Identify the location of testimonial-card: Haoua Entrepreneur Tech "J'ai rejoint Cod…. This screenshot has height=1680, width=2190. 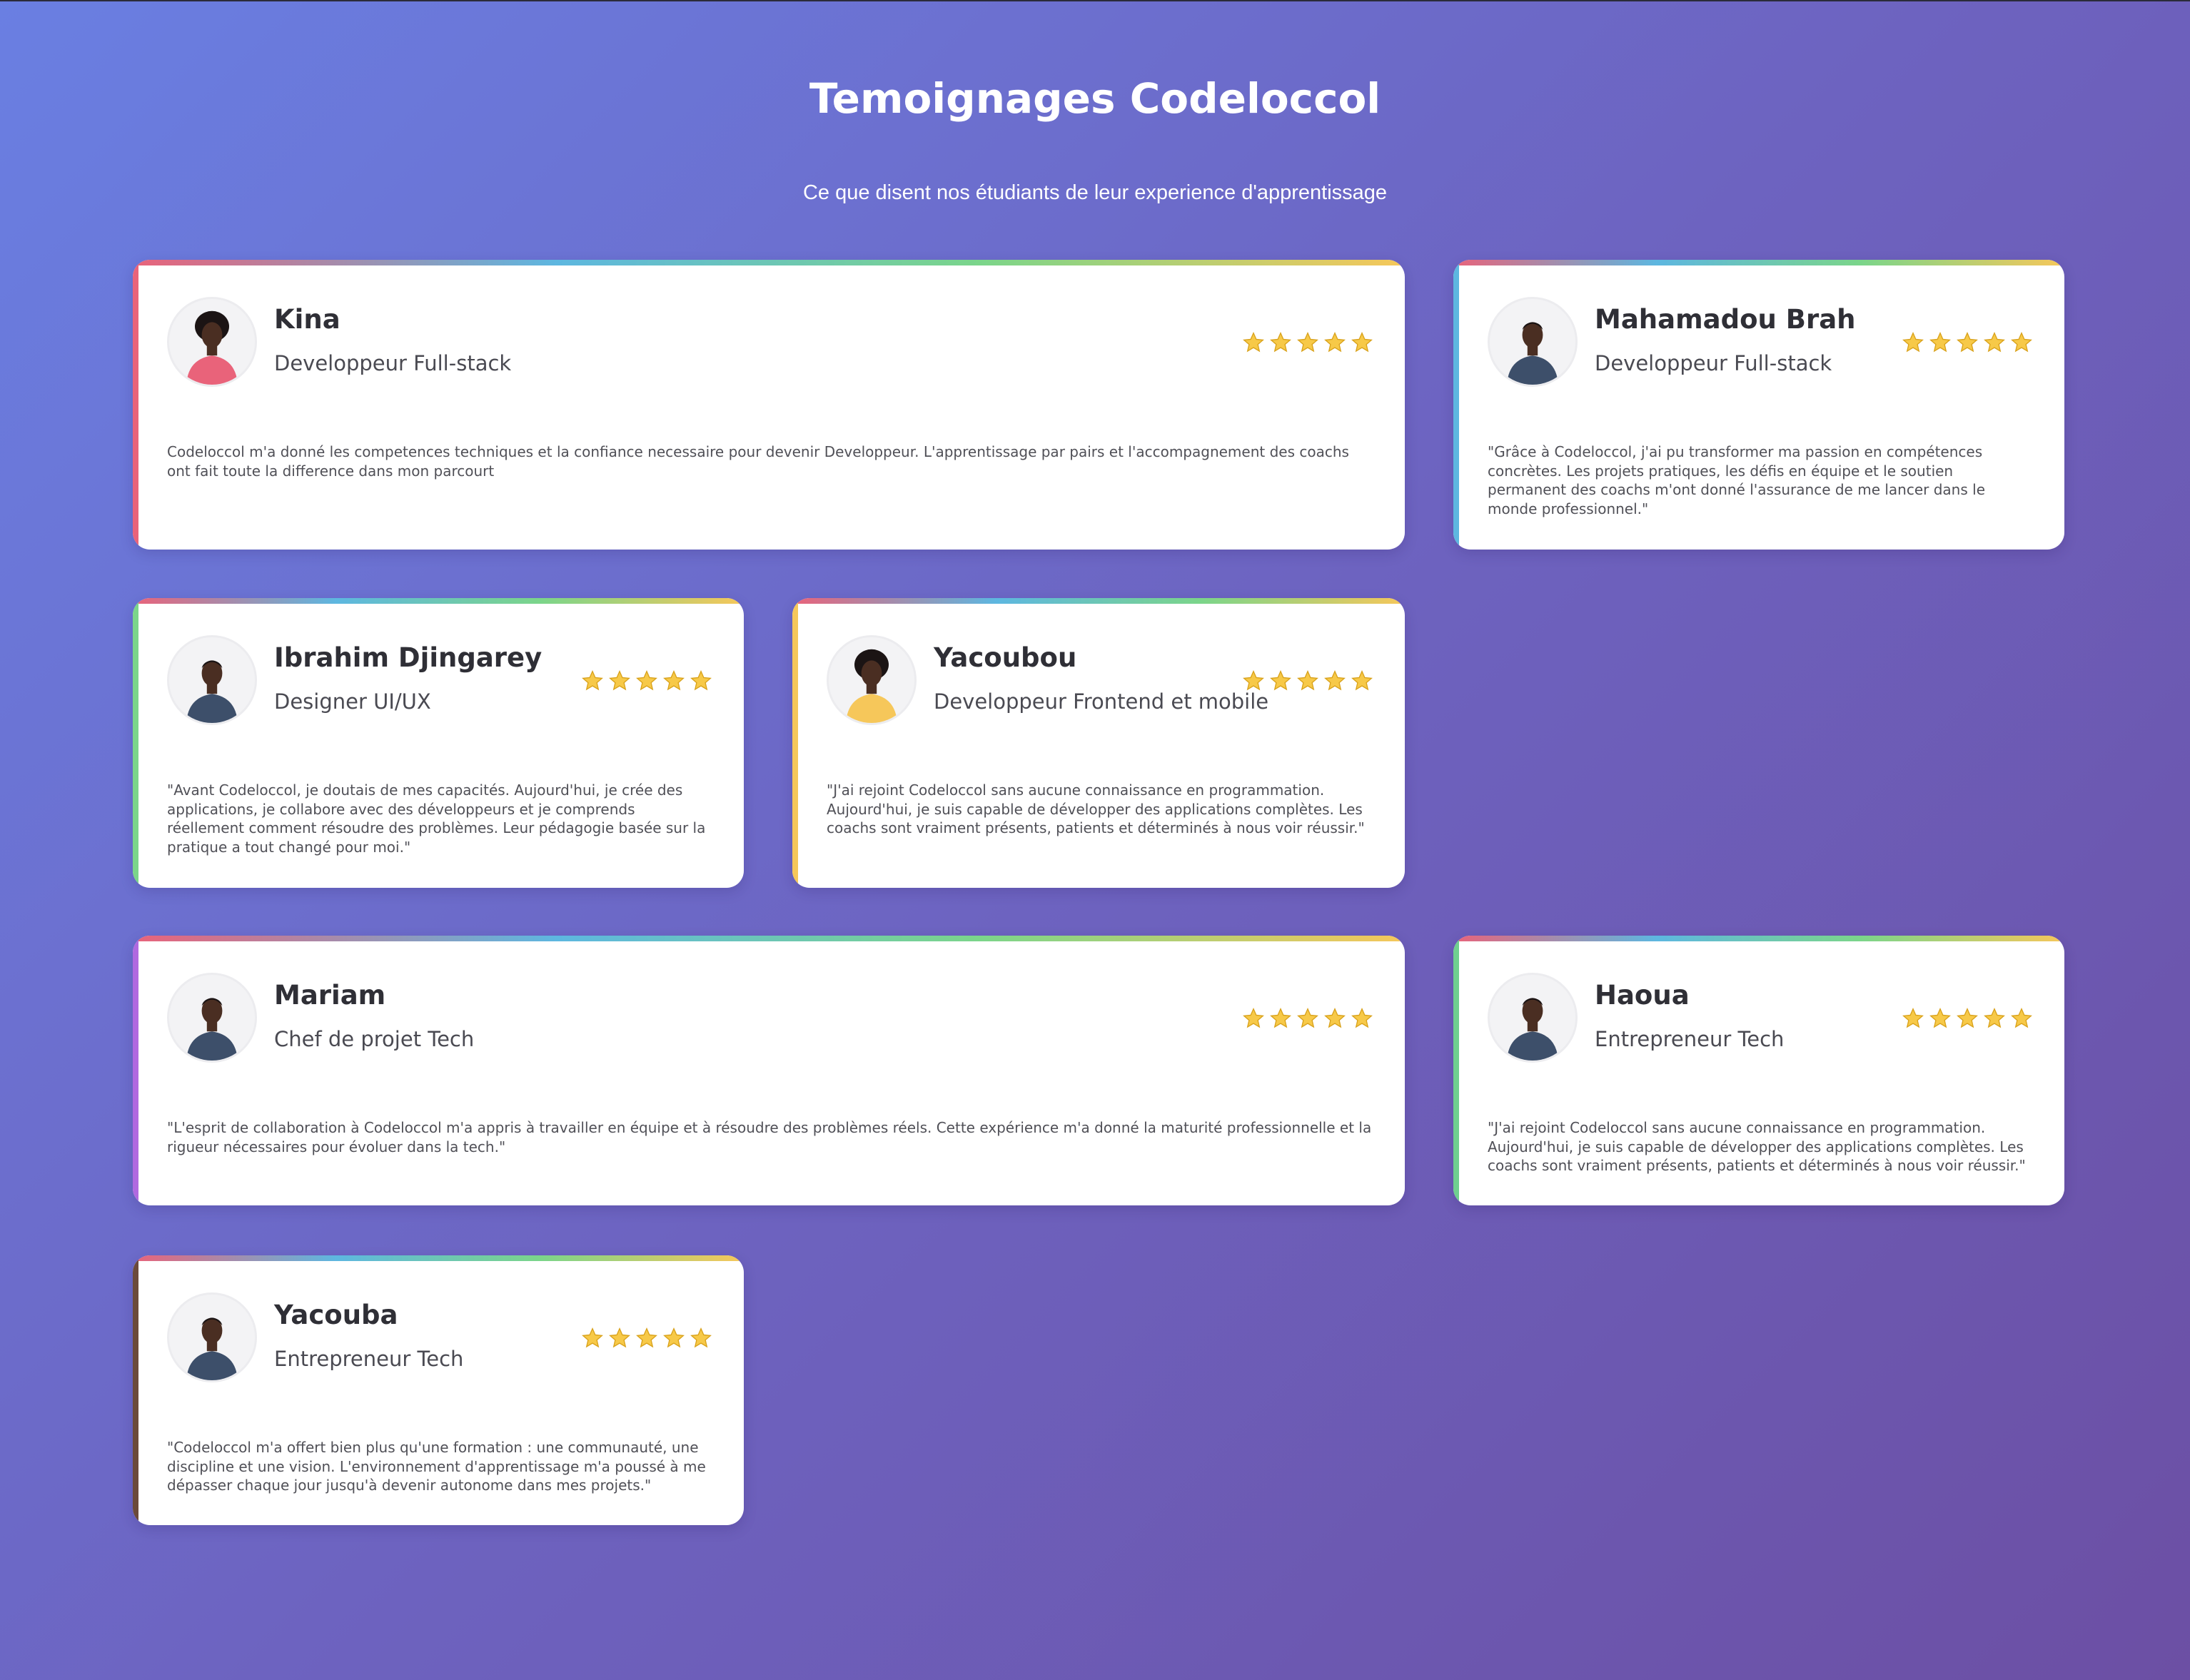
(1758, 1070).